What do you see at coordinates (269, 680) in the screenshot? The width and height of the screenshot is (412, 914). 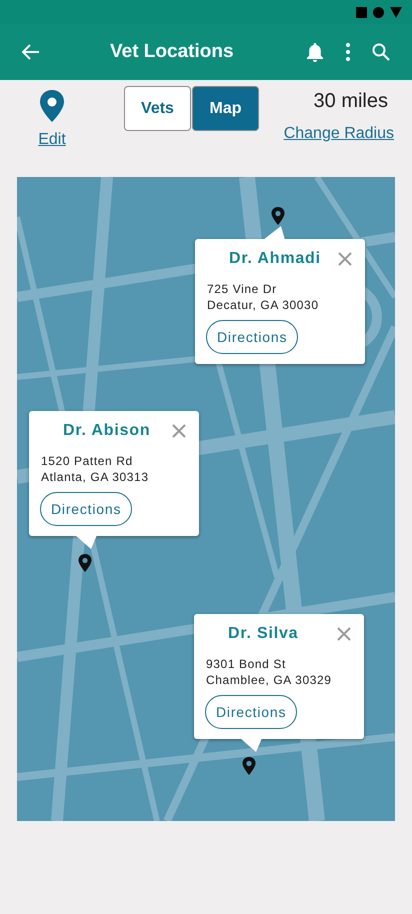 I see `address-line: Chamblee, GA 30329` at bounding box center [269, 680].